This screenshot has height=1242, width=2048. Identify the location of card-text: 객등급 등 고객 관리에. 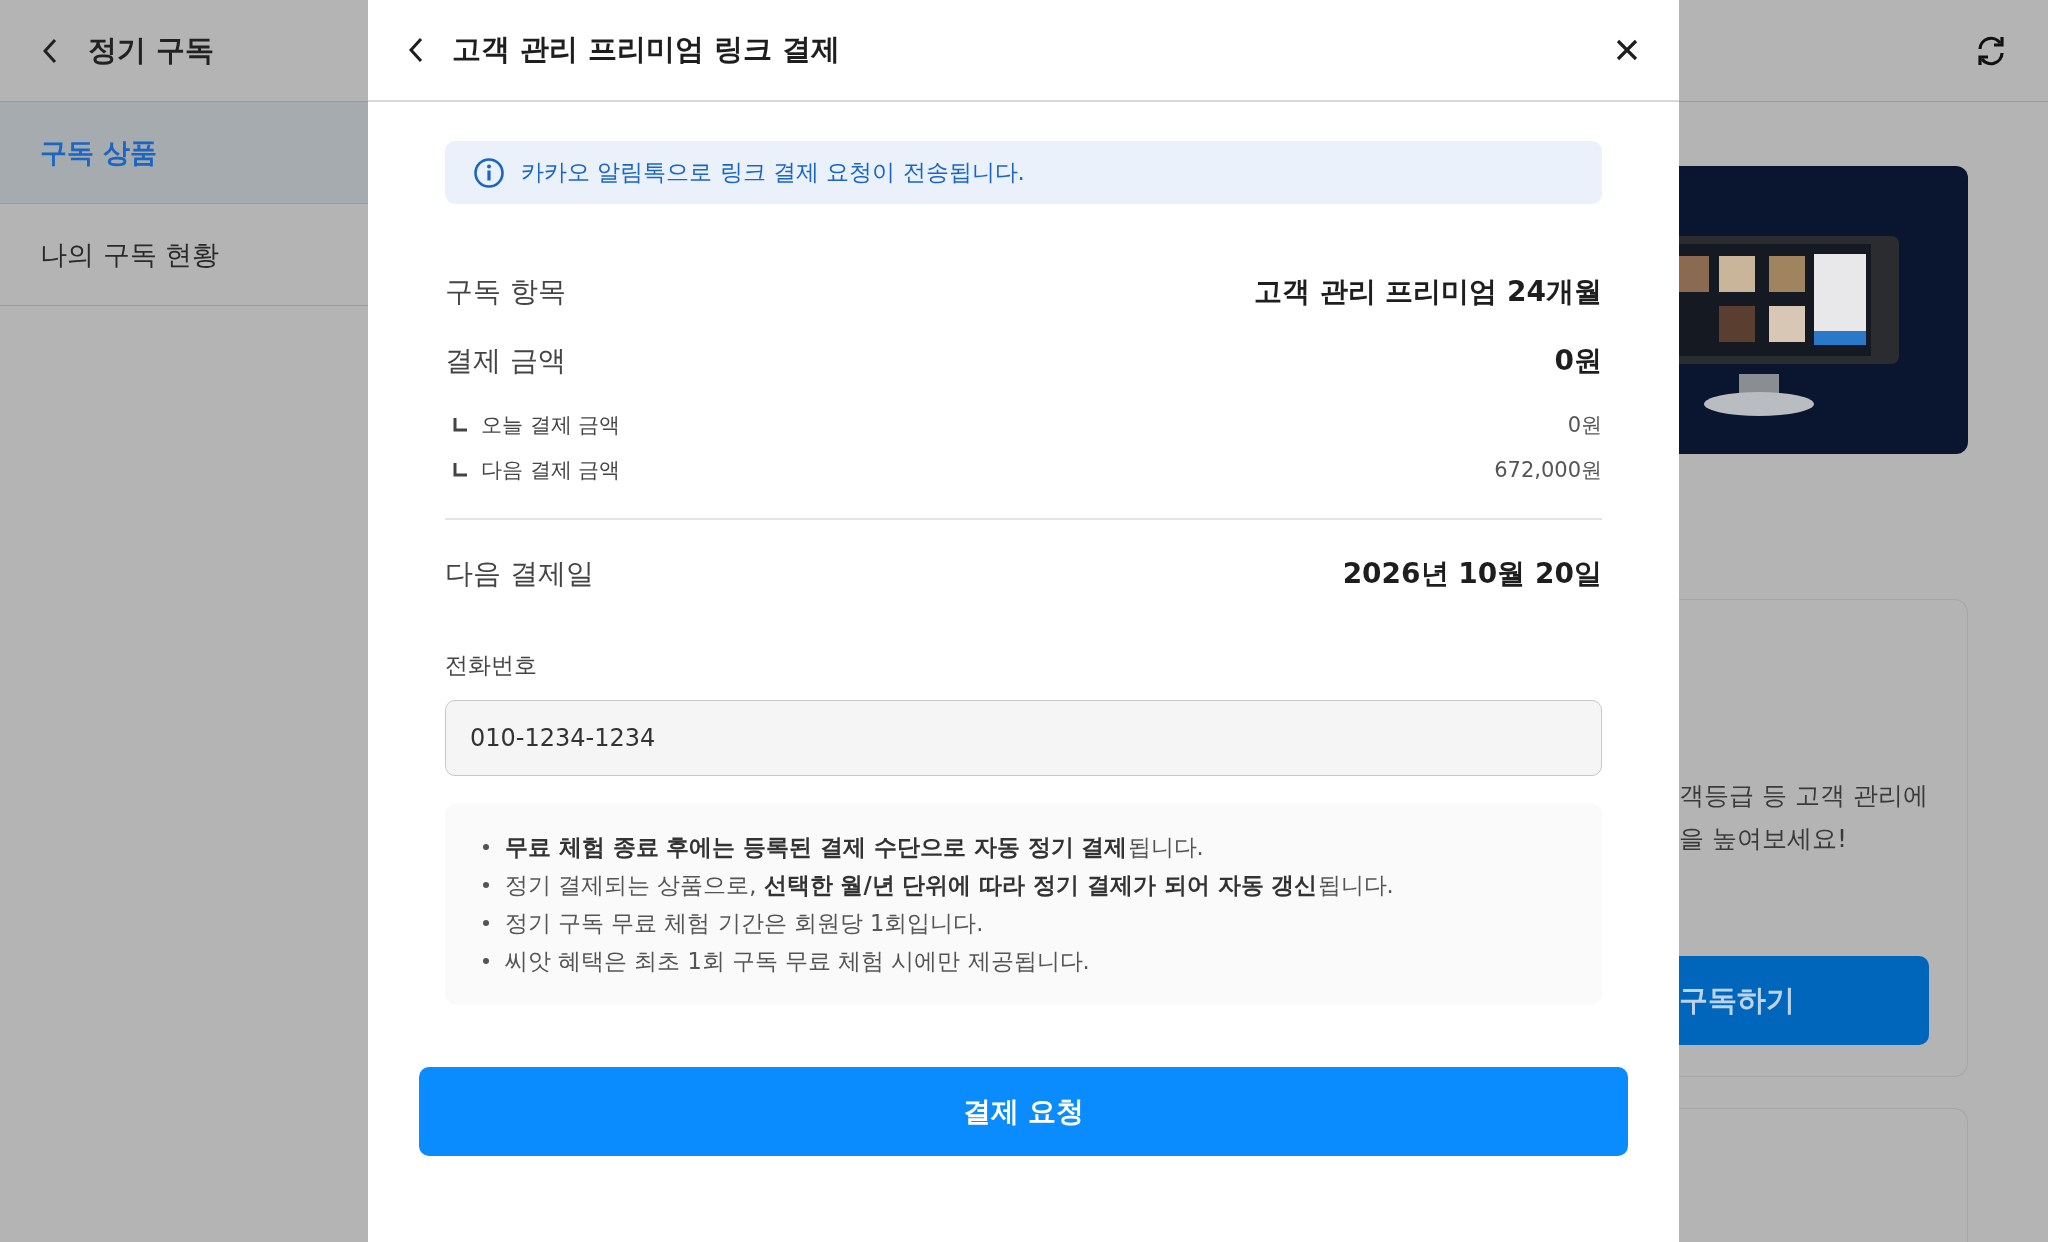
(1804, 796).